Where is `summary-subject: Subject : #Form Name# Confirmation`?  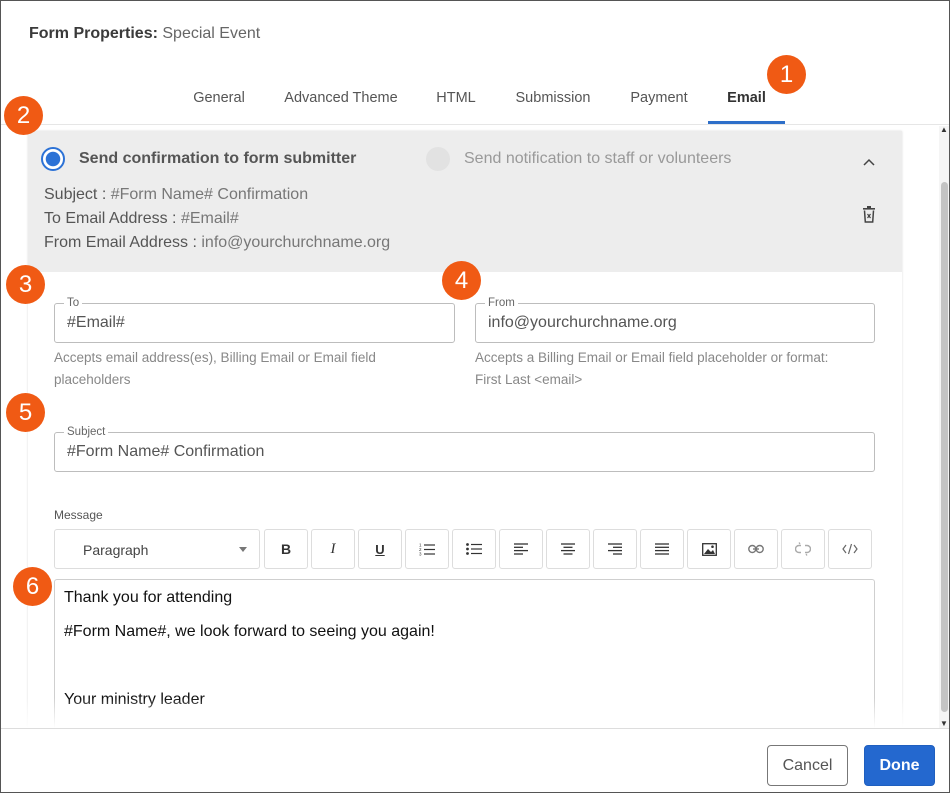
summary-subject: Subject : #Form Name# Confirmation is located at coordinates (176, 195).